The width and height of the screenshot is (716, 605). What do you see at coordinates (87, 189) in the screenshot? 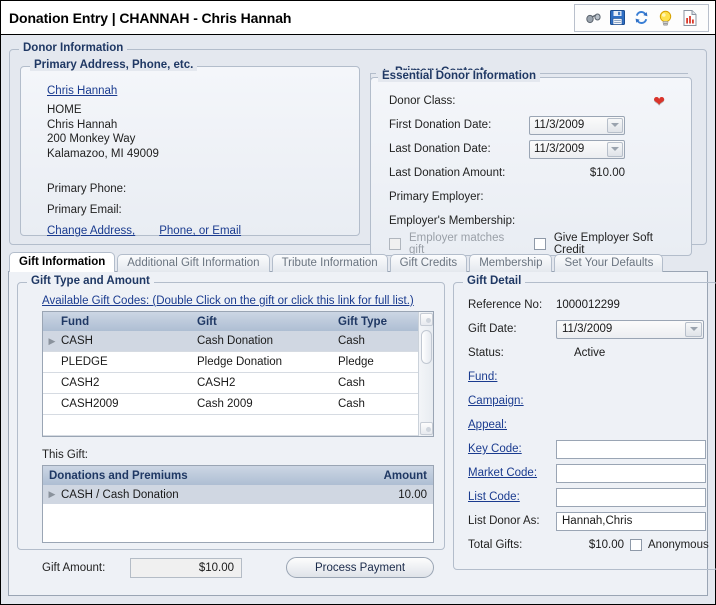
I see `primary-phone-label: Primary Phone:` at bounding box center [87, 189].